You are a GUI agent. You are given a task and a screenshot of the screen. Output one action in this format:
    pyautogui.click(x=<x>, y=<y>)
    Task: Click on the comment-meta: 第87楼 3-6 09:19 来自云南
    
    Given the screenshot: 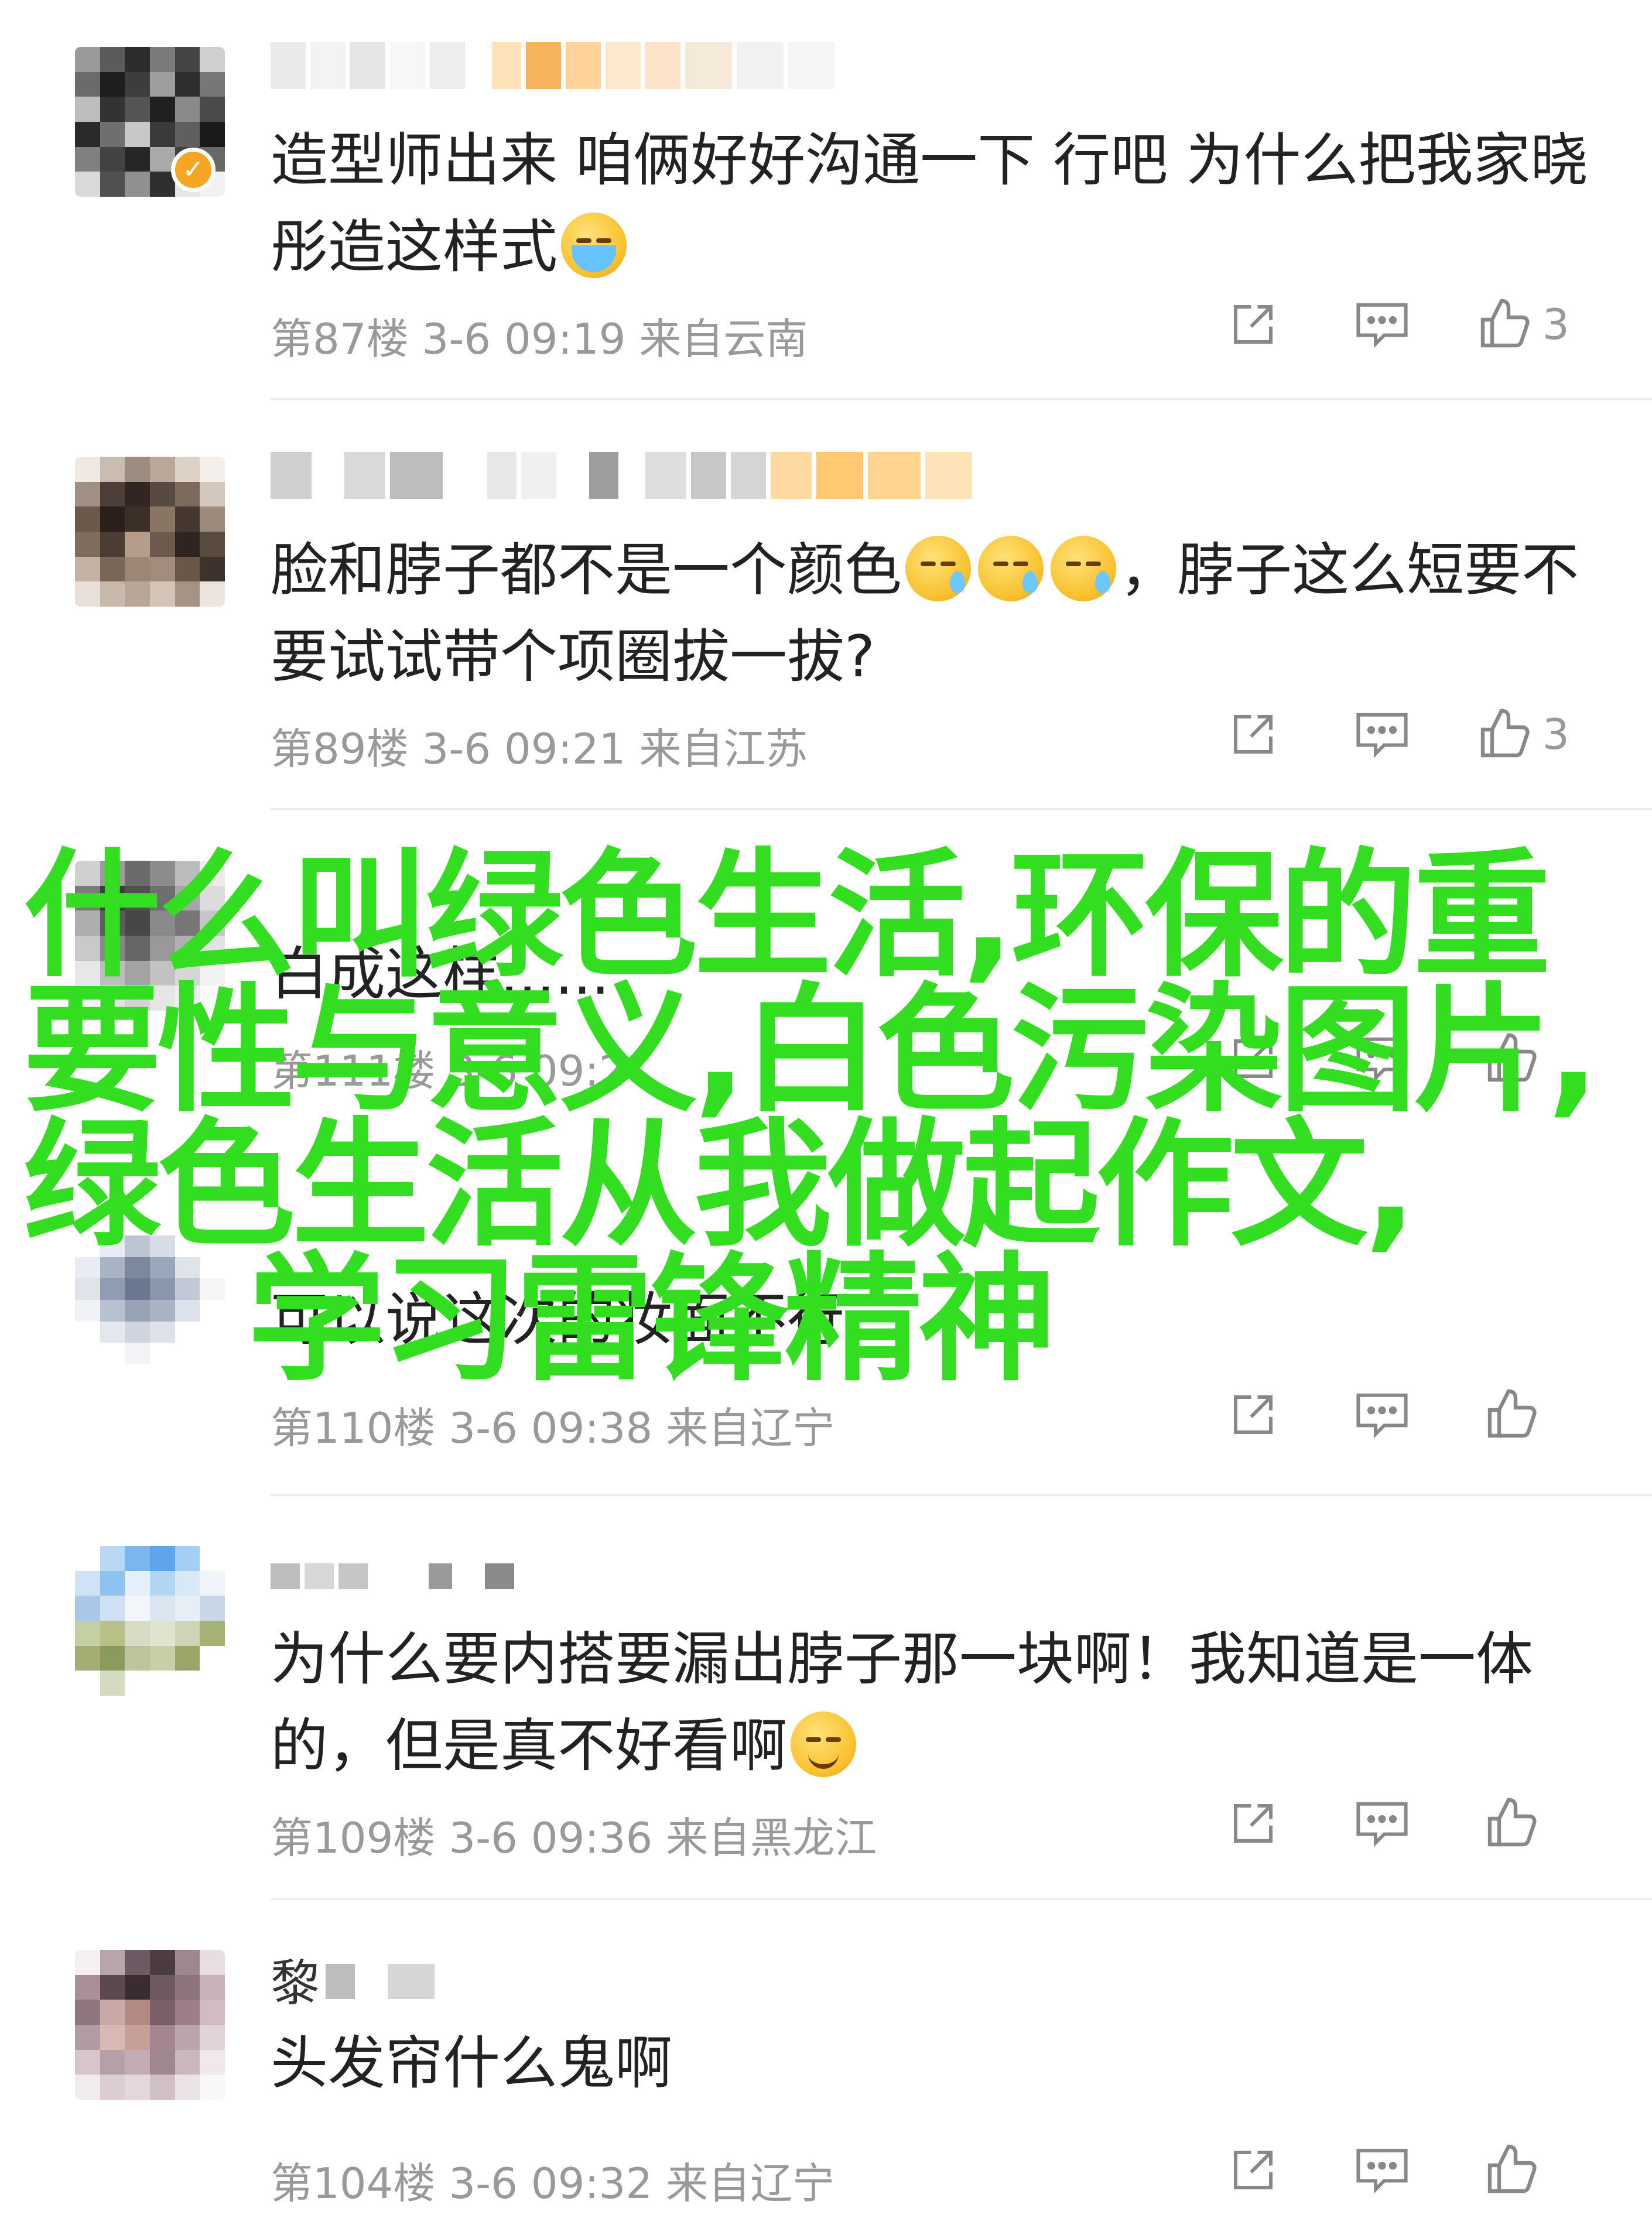 What is the action you would take?
    pyautogui.click(x=539, y=339)
    